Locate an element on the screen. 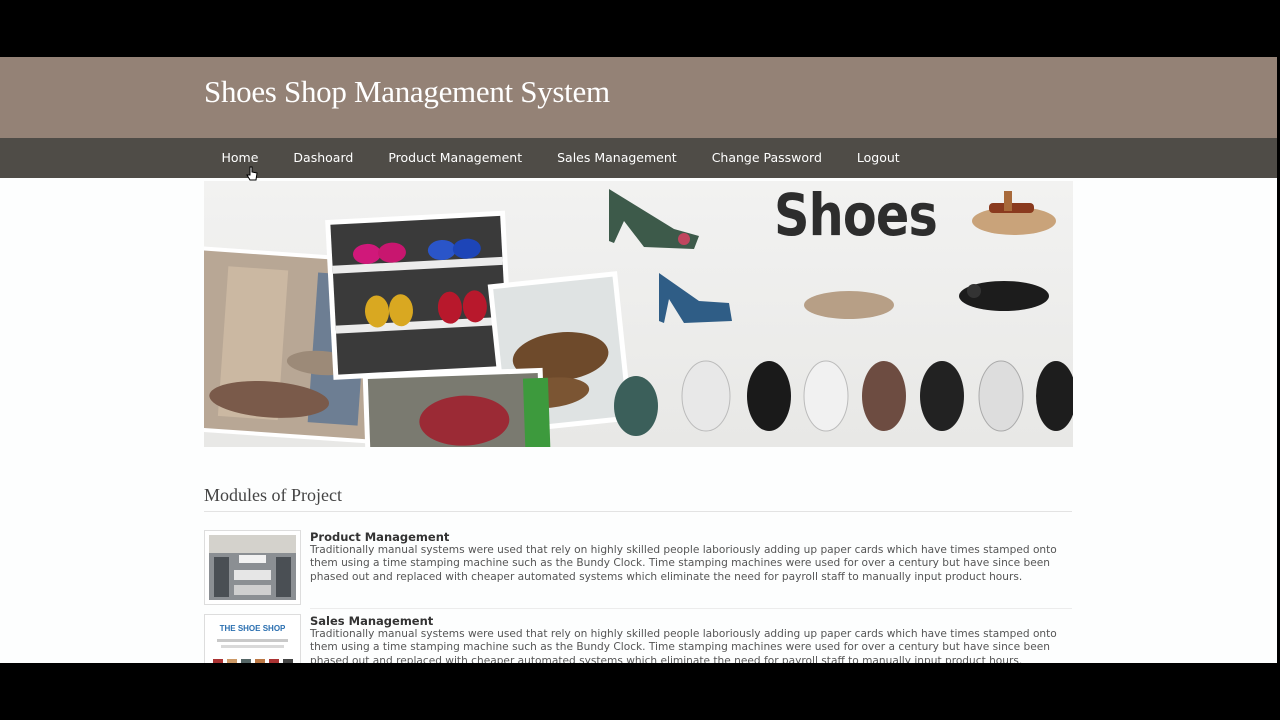  site-title: Shoes Shop Management System is located at coordinates (407, 91).